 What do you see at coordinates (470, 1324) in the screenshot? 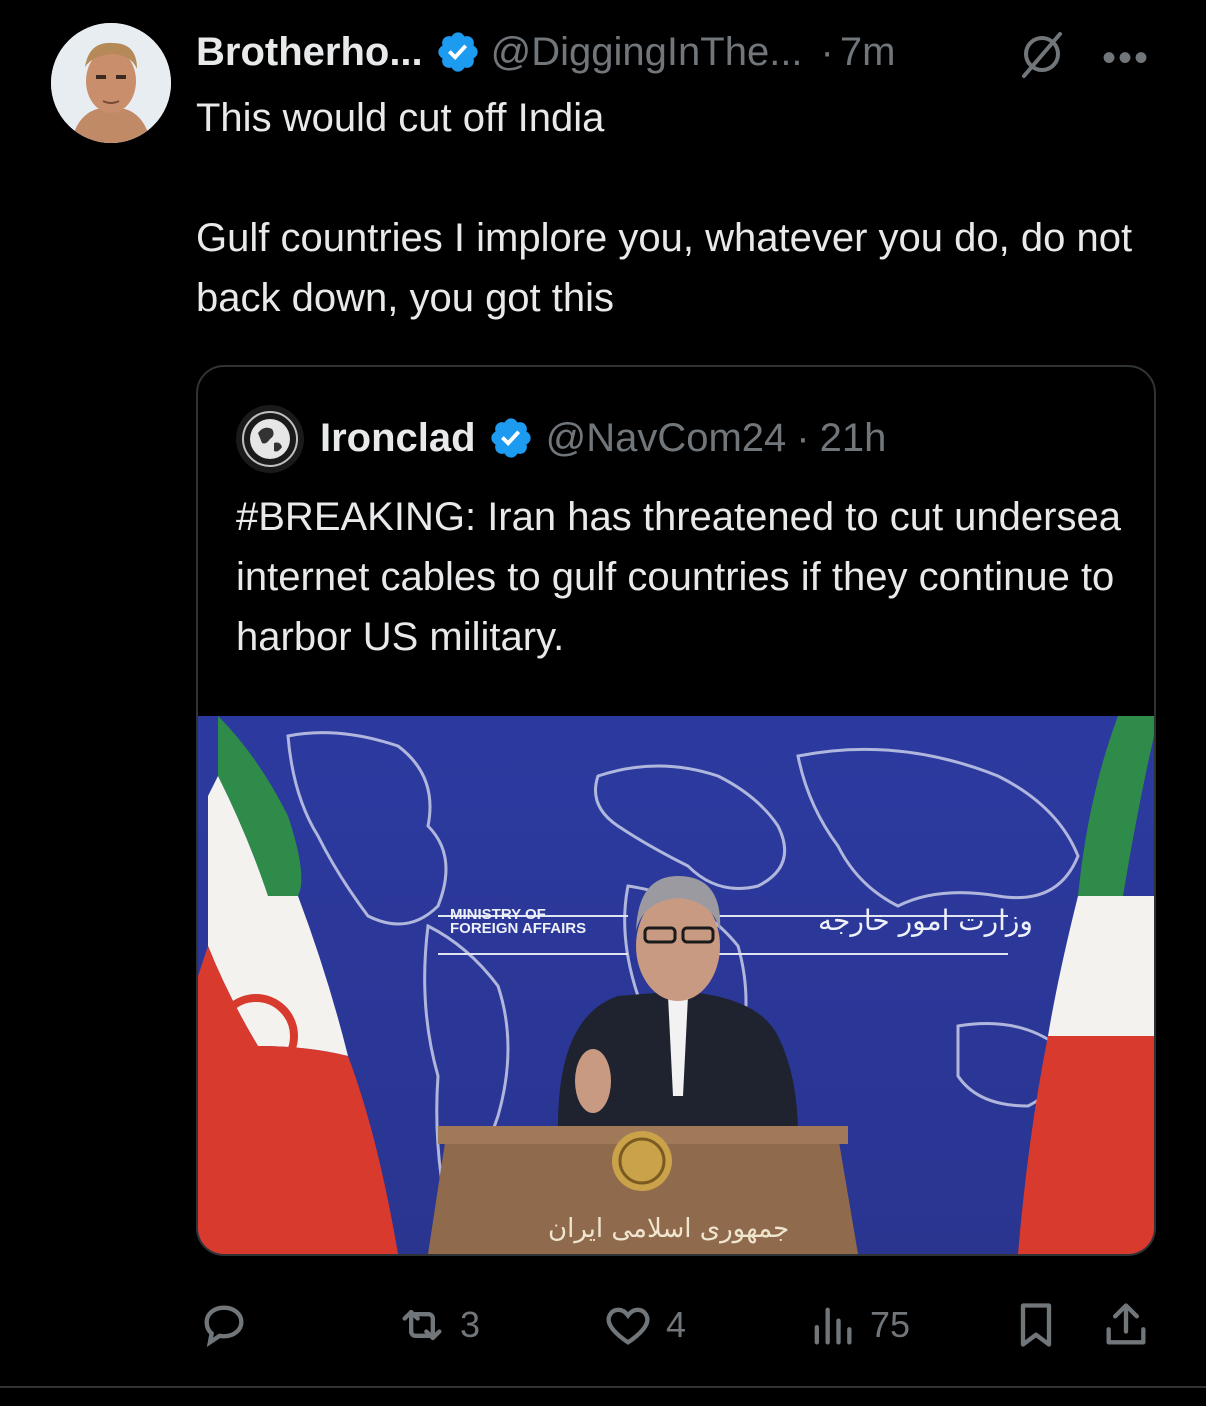
I see `repost-count: 3` at bounding box center [470, 1324].